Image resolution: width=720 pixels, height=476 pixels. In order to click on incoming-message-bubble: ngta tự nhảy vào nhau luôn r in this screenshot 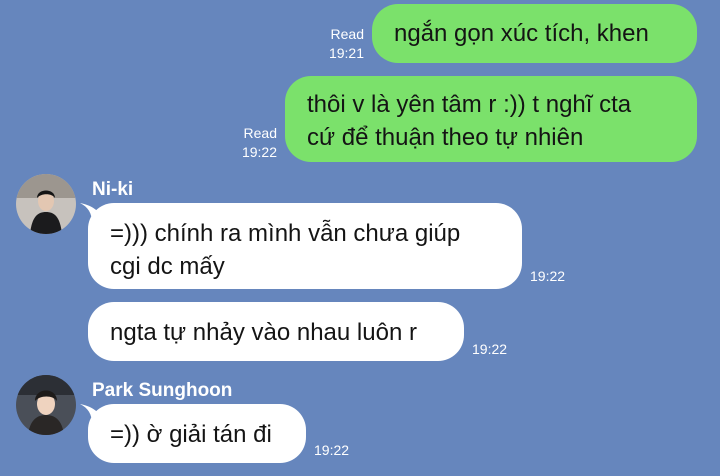, I will do `click(276, 331)`.